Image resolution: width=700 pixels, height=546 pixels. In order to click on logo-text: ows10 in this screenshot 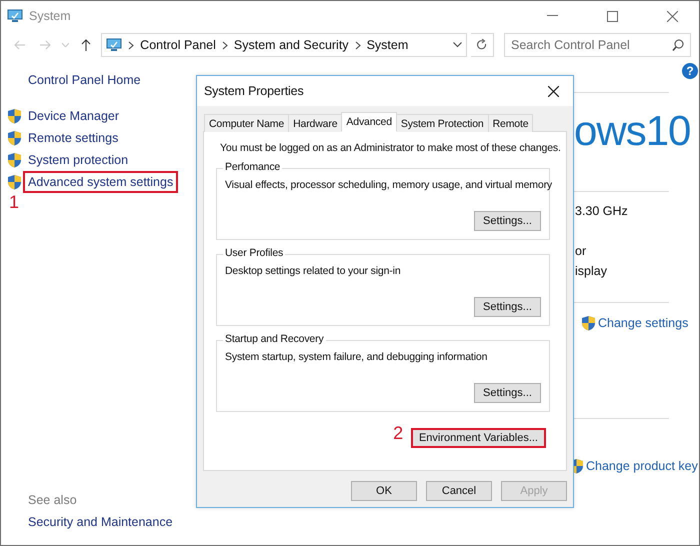, I will do `click(631, 131)`.